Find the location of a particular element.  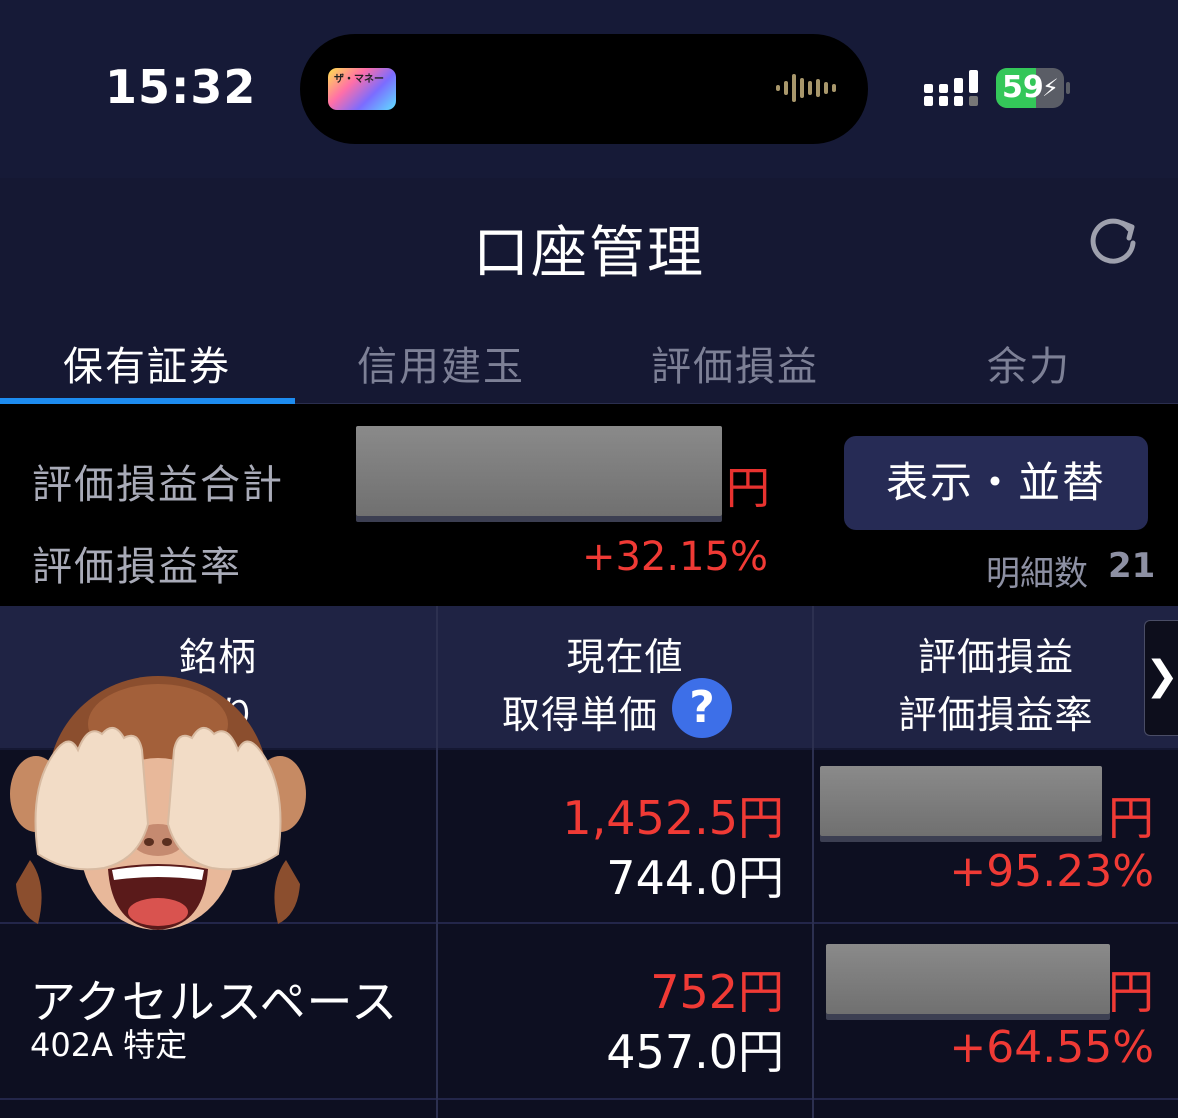

col-header-current-price: 現在値 is located at coordinates (625, 653).